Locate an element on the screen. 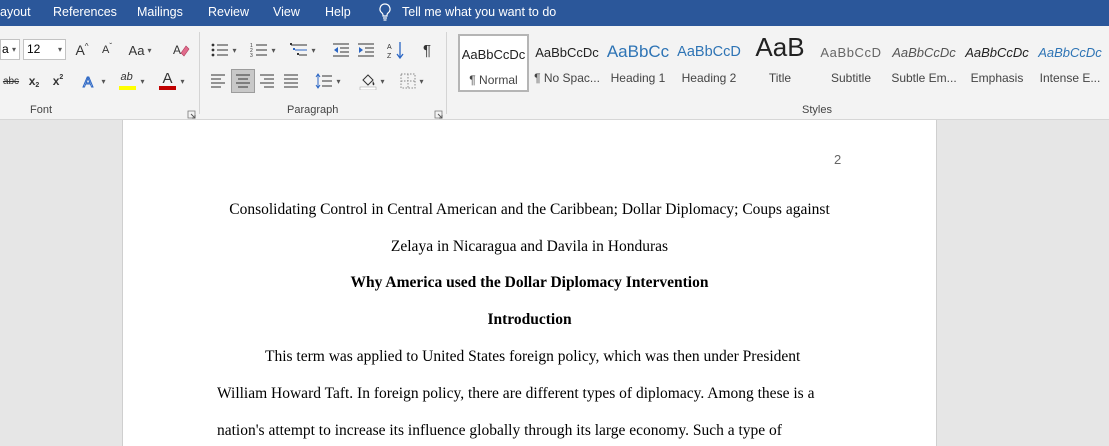 This screenshot has width=1109, height=446. highlighter-icon: ab is located at coordinates (128, 81).